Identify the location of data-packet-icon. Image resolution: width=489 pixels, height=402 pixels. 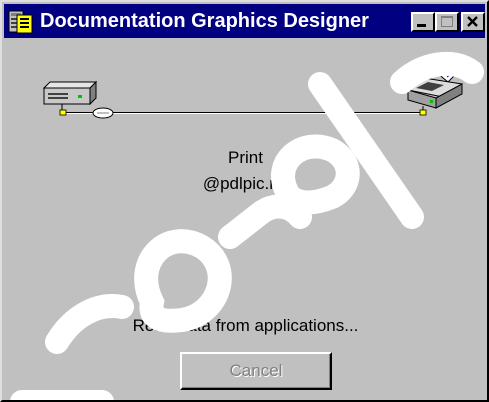
(103, 113).